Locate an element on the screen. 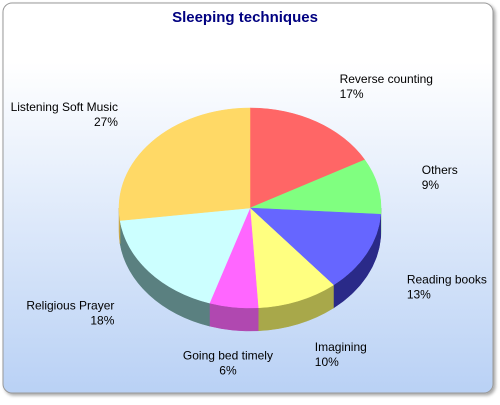 This screenshot has height=405, width=500. slice-name-label: Reverse counting is located at coordinates (386, 79).